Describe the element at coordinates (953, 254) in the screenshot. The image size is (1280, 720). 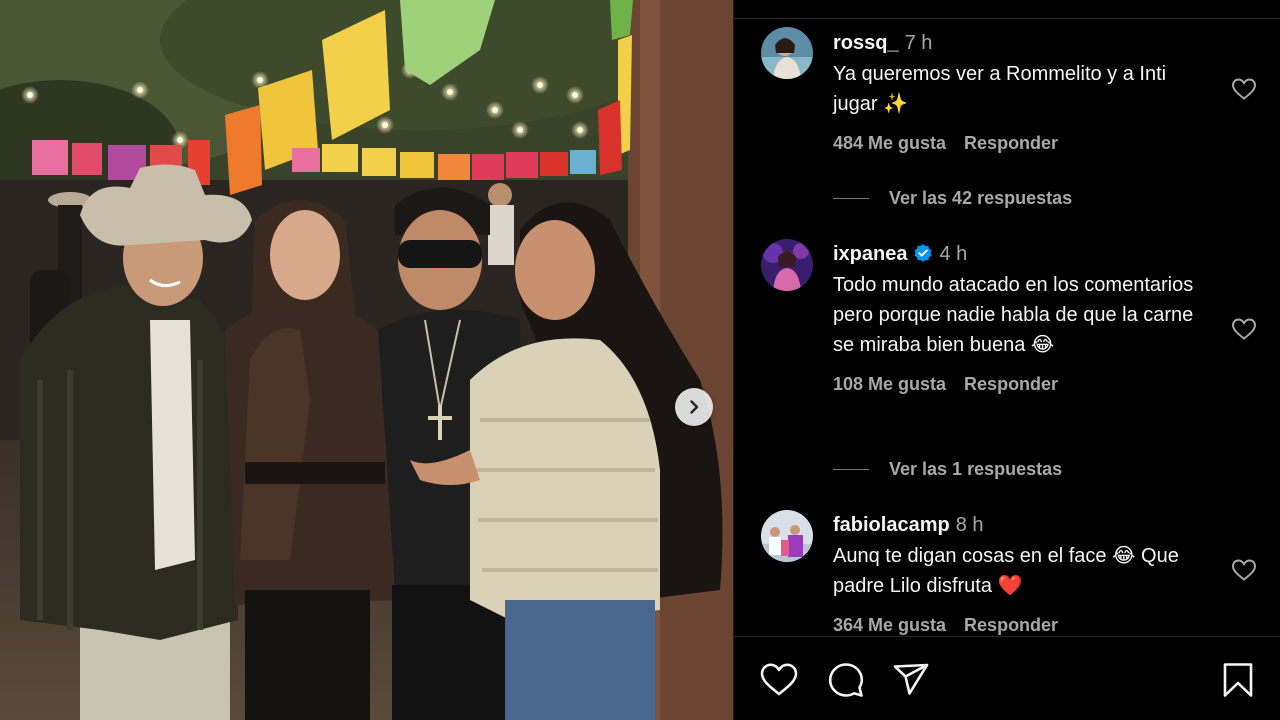
I see `comment-time: 4 h` at that location.